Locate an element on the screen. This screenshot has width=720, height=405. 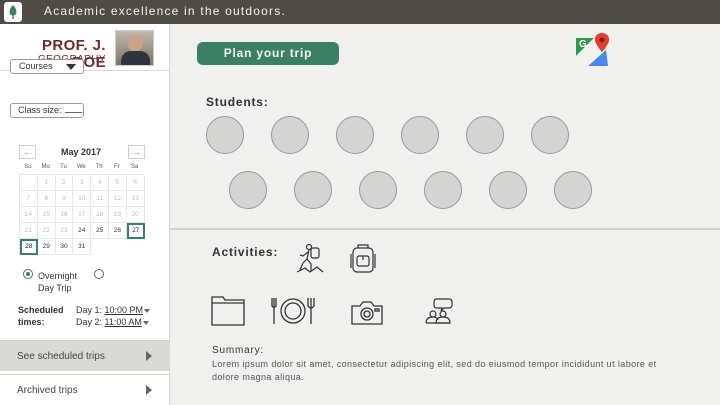
backpack-icon is located at coordinates (363, 260).